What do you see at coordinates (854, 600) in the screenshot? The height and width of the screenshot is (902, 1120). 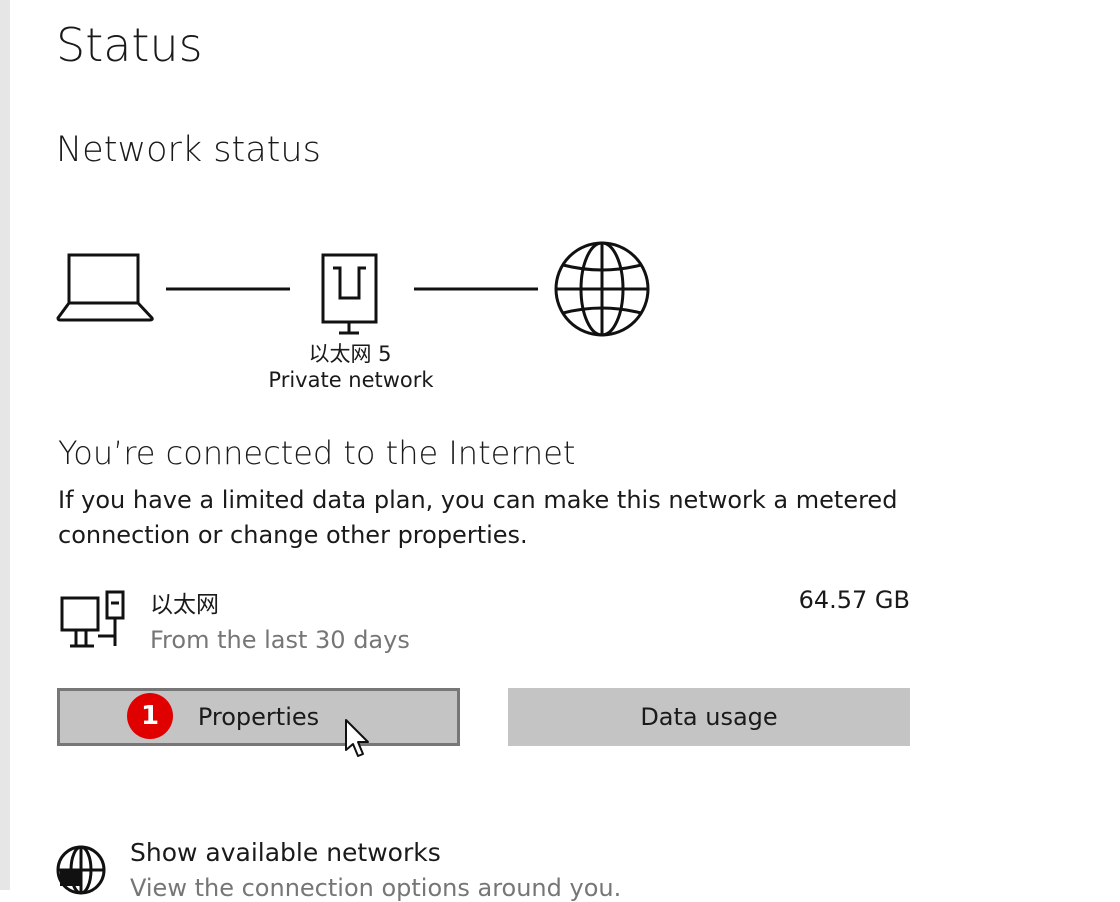 I see `usage-amount: 64.57 GB` at bounding box center [854, 600].